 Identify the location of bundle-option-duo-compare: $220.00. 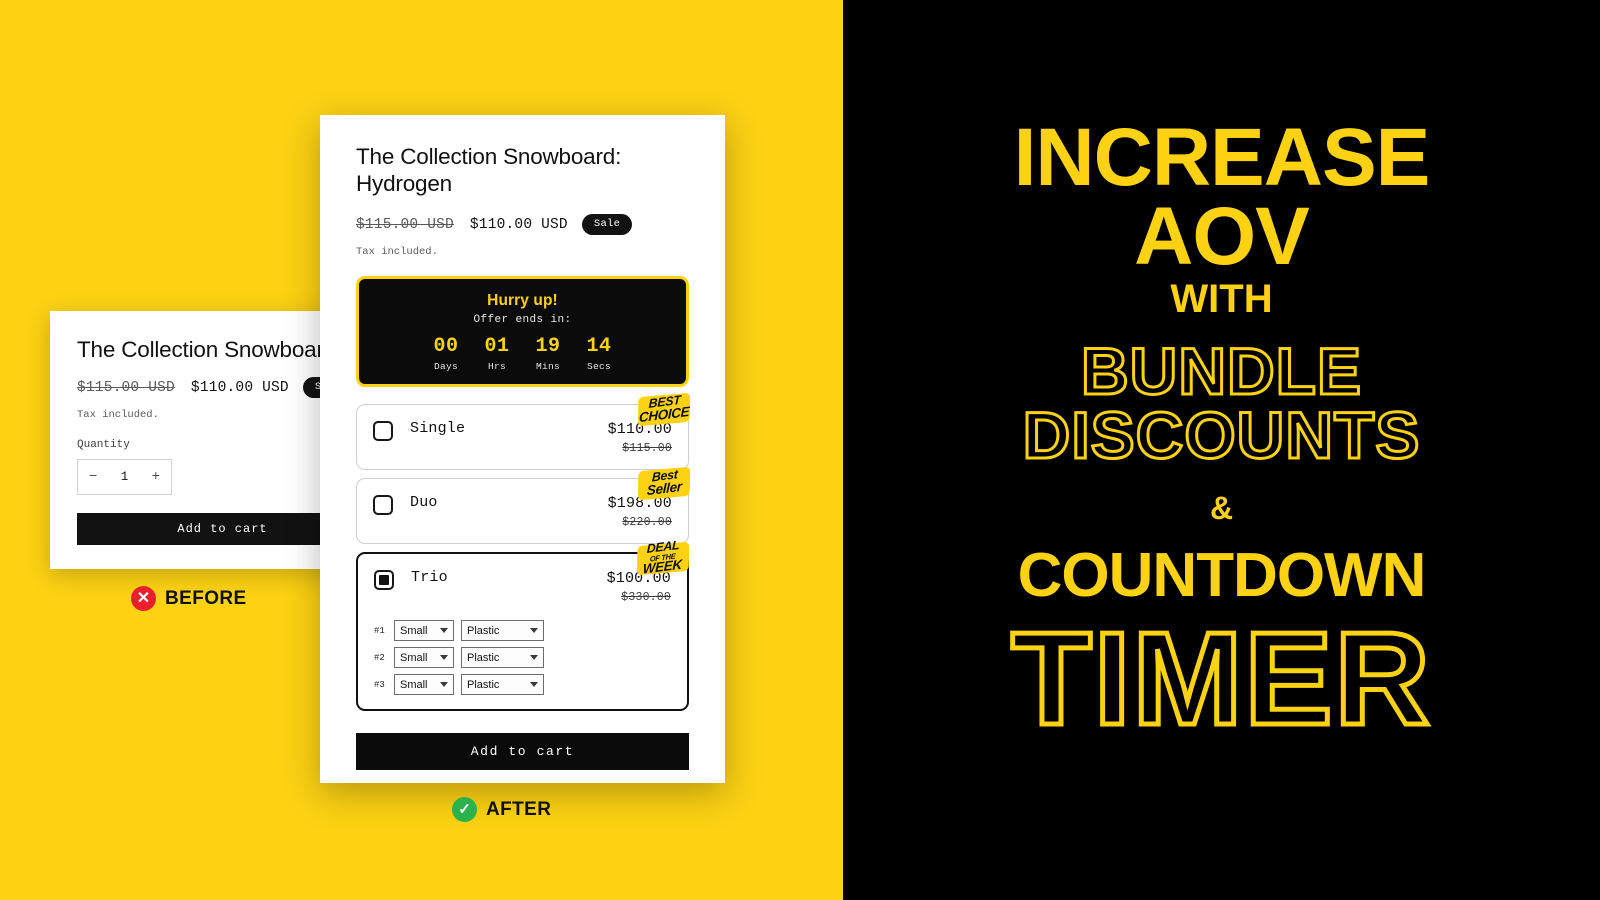
(647, 522).